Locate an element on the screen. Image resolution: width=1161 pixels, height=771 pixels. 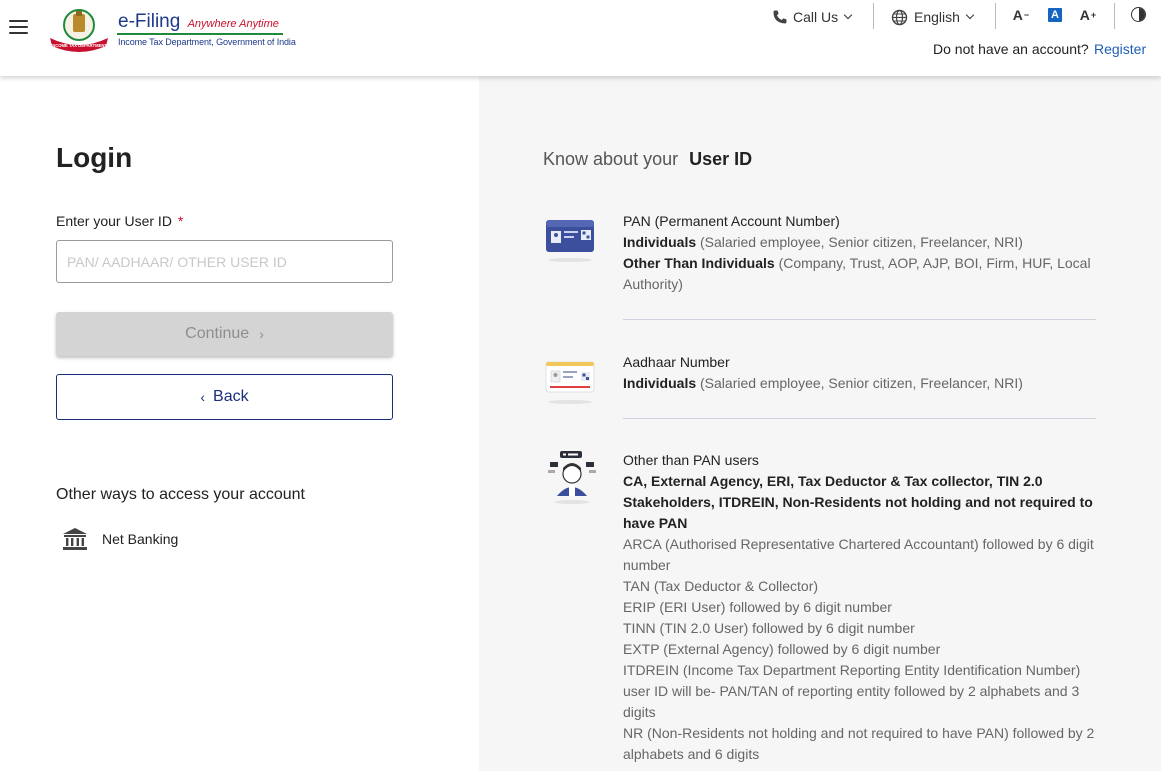
brand-tagline: Anywhere Anytime is located at coordinates (233, 24).